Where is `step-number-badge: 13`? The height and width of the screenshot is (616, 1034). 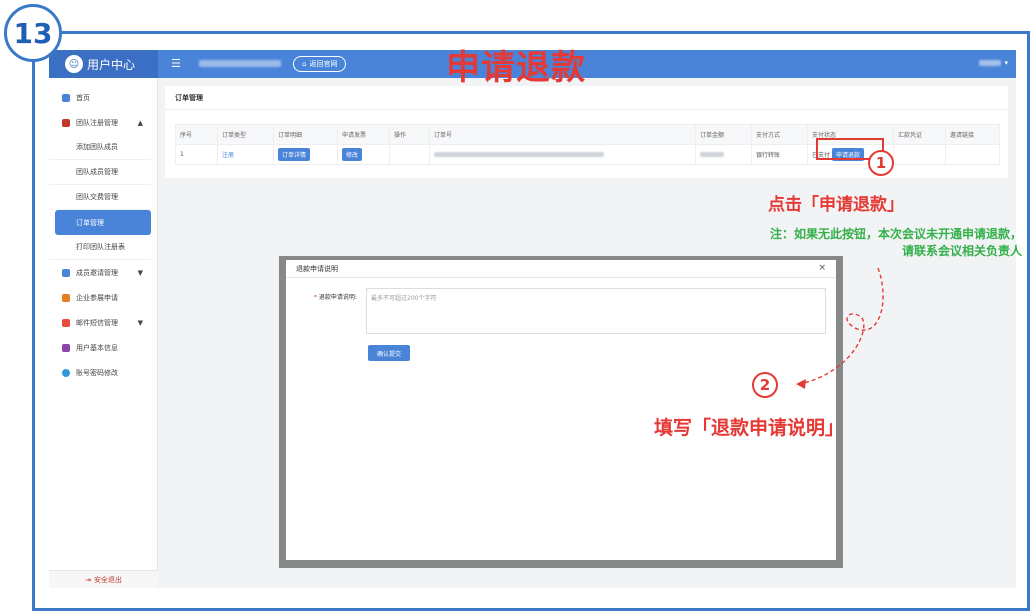
step-number-badge: 13 is located at coordinates (33, 33).